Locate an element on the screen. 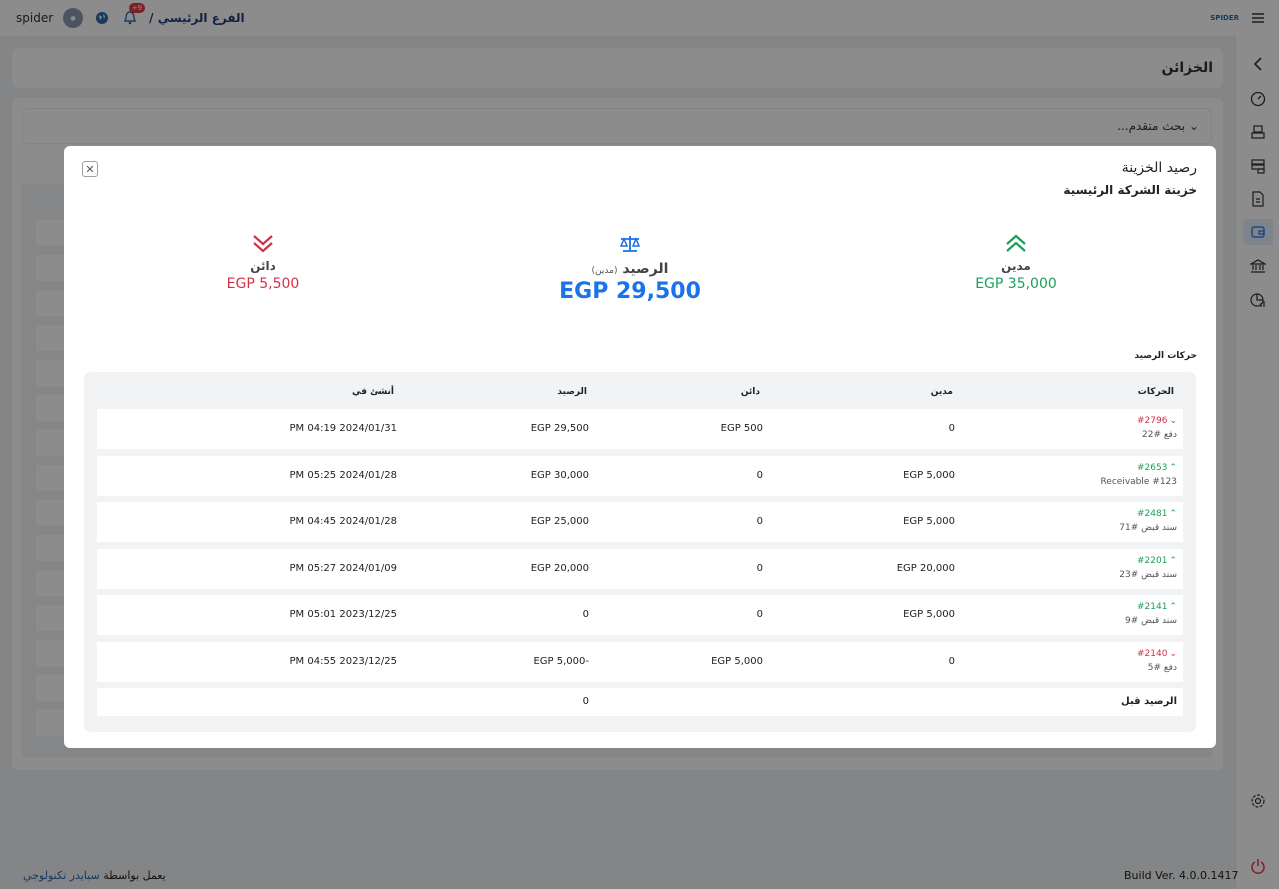  movement-ref: #2140 ⌄ دفع #5 is located at coordinates (1157, 661).